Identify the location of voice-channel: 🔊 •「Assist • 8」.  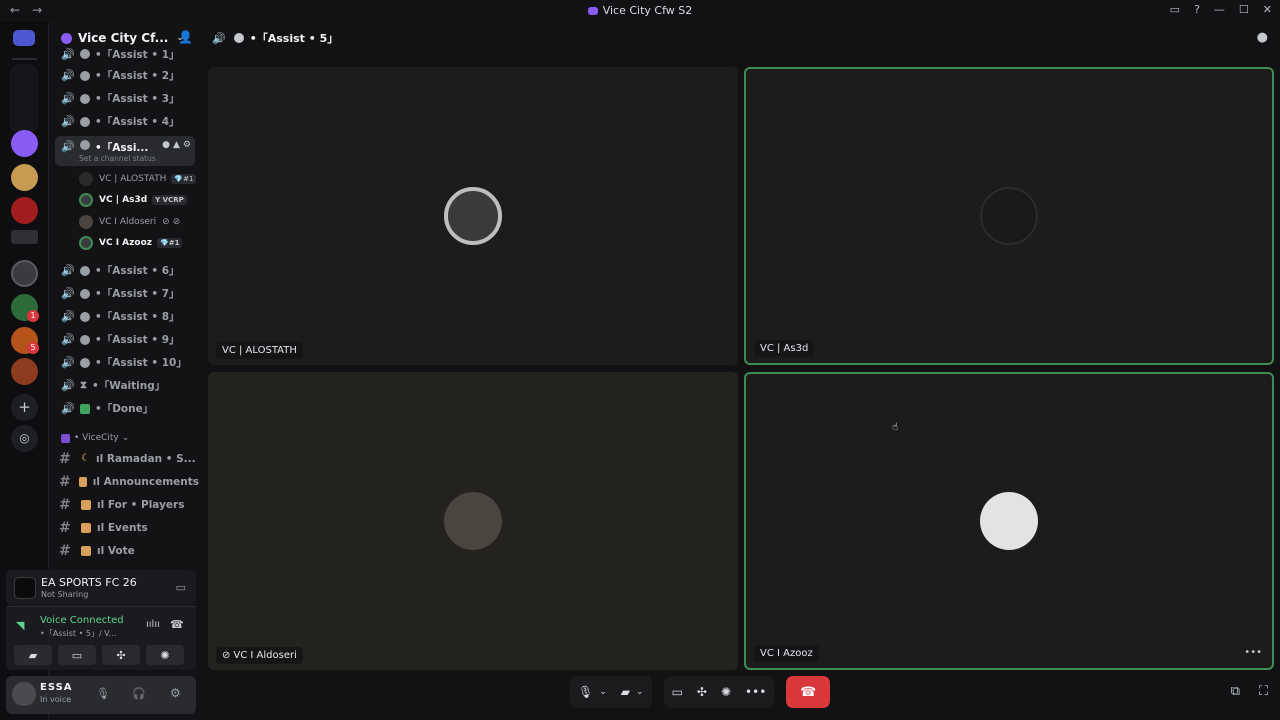
(125, 316).